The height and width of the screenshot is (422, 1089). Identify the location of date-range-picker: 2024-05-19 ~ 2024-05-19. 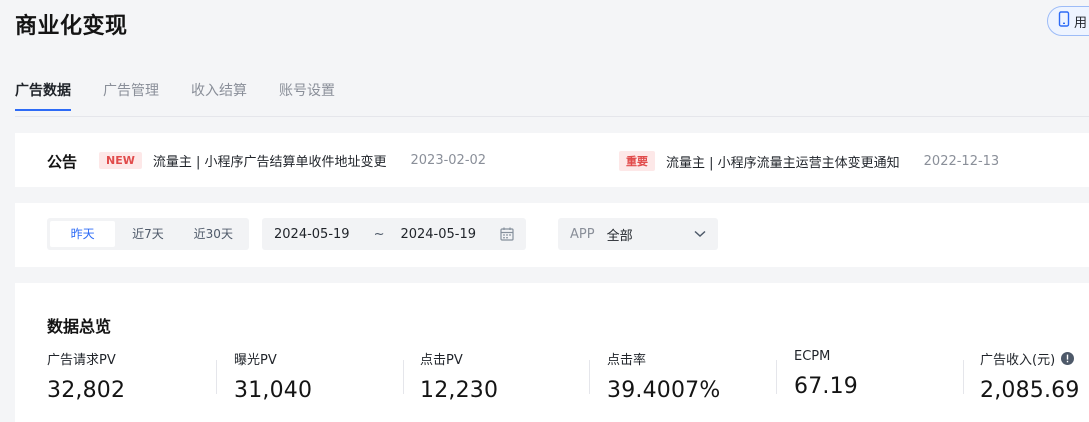
(394, 234).